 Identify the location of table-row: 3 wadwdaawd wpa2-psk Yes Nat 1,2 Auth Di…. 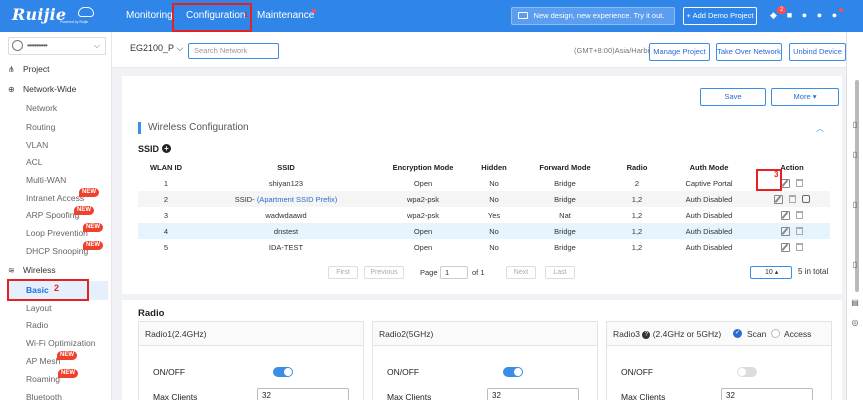
(484, 215).